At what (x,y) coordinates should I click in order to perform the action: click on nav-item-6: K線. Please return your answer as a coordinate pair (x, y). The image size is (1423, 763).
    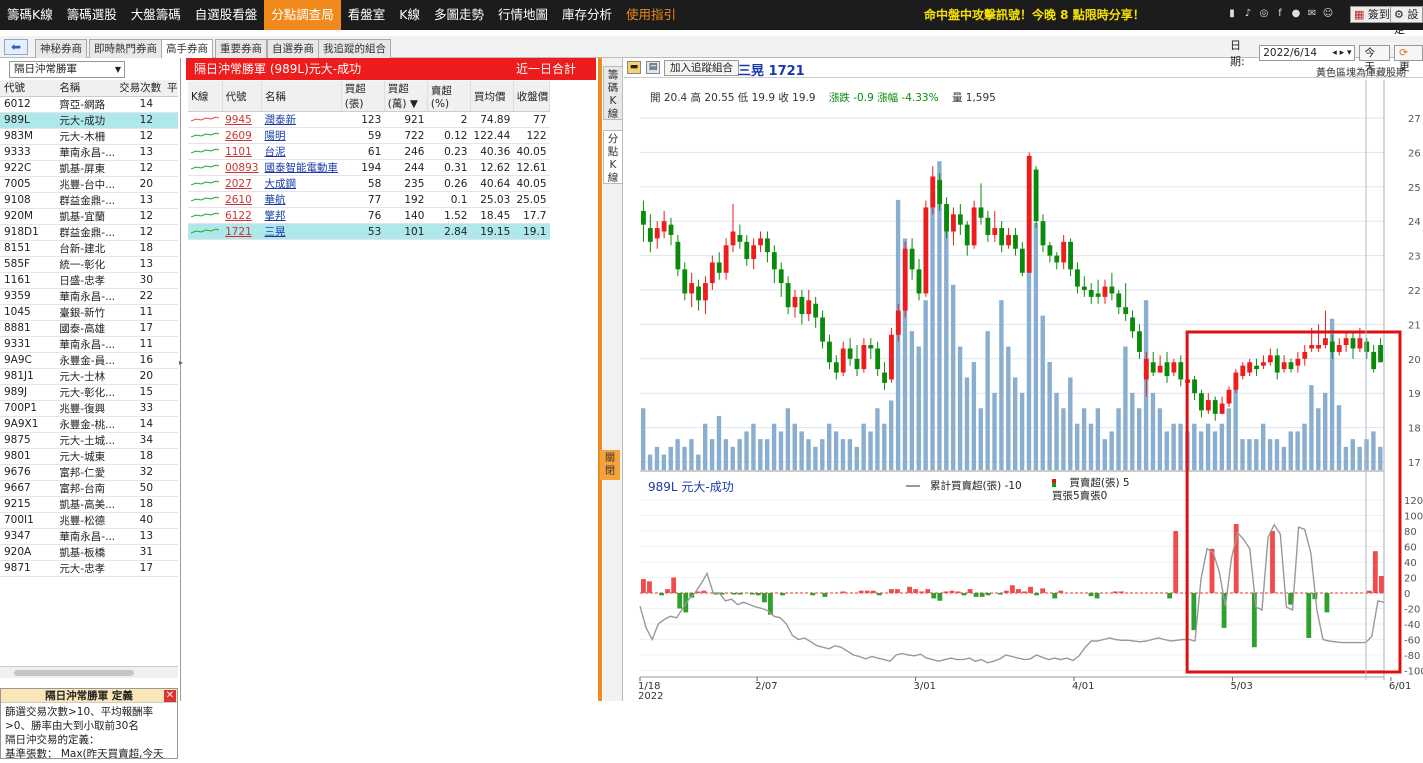
    Looking at the image, I should click on (409, 15).